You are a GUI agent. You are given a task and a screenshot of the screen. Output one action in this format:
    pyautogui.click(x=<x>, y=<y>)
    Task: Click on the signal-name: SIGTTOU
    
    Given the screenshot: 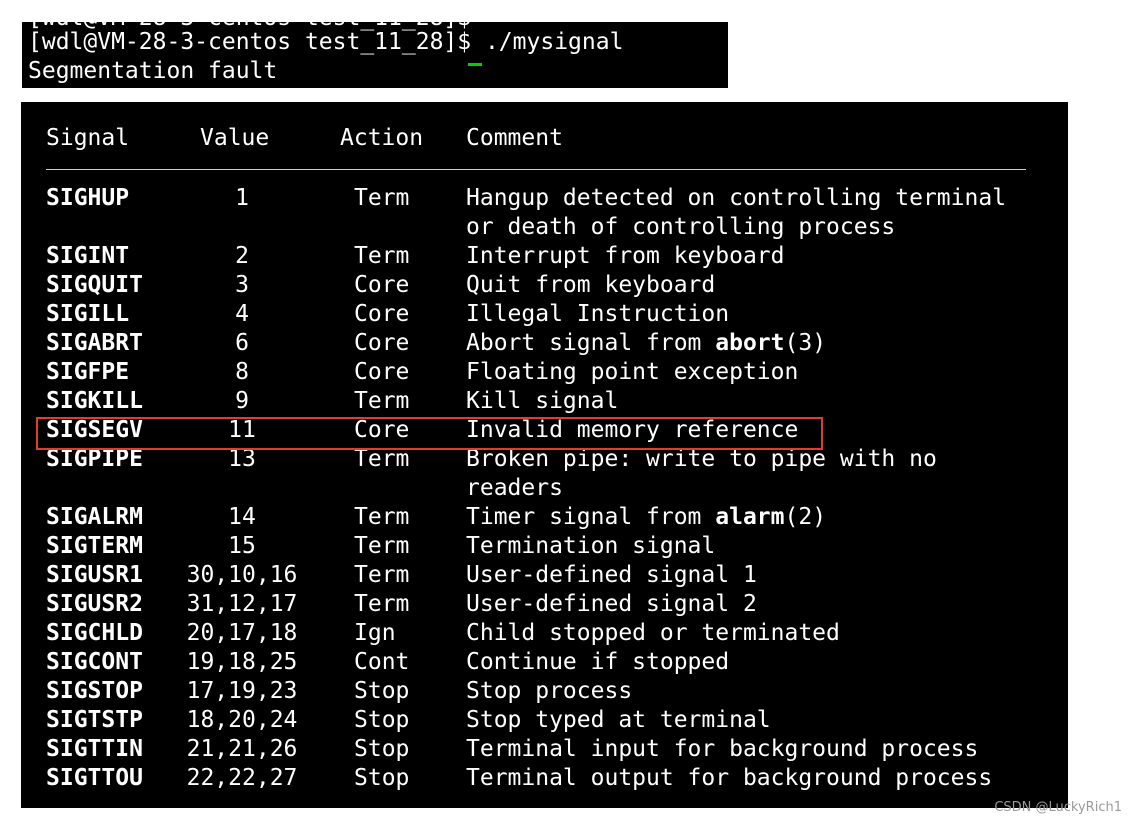 What is the action you would take?
    pyautogui.click(x=94, y=778)
    